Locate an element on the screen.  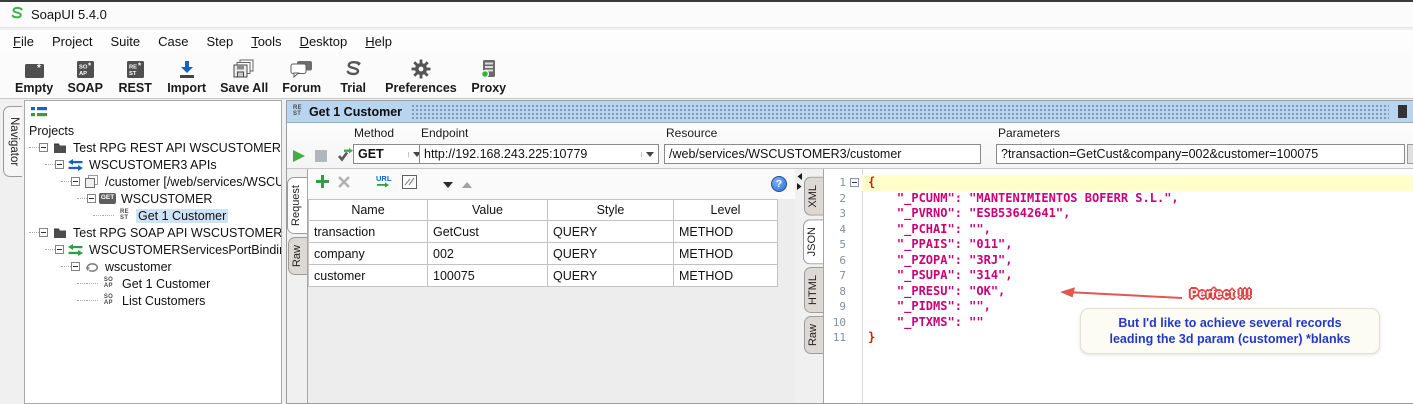
update-from-url-icon: URL is located at coordinates (384, 184).